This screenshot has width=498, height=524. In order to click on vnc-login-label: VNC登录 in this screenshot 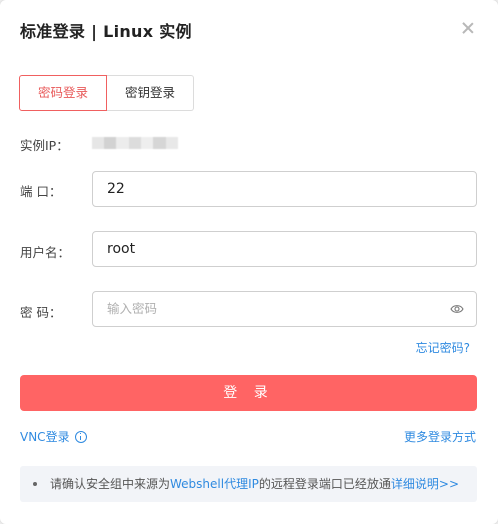, I will do `click(45, 437)`.